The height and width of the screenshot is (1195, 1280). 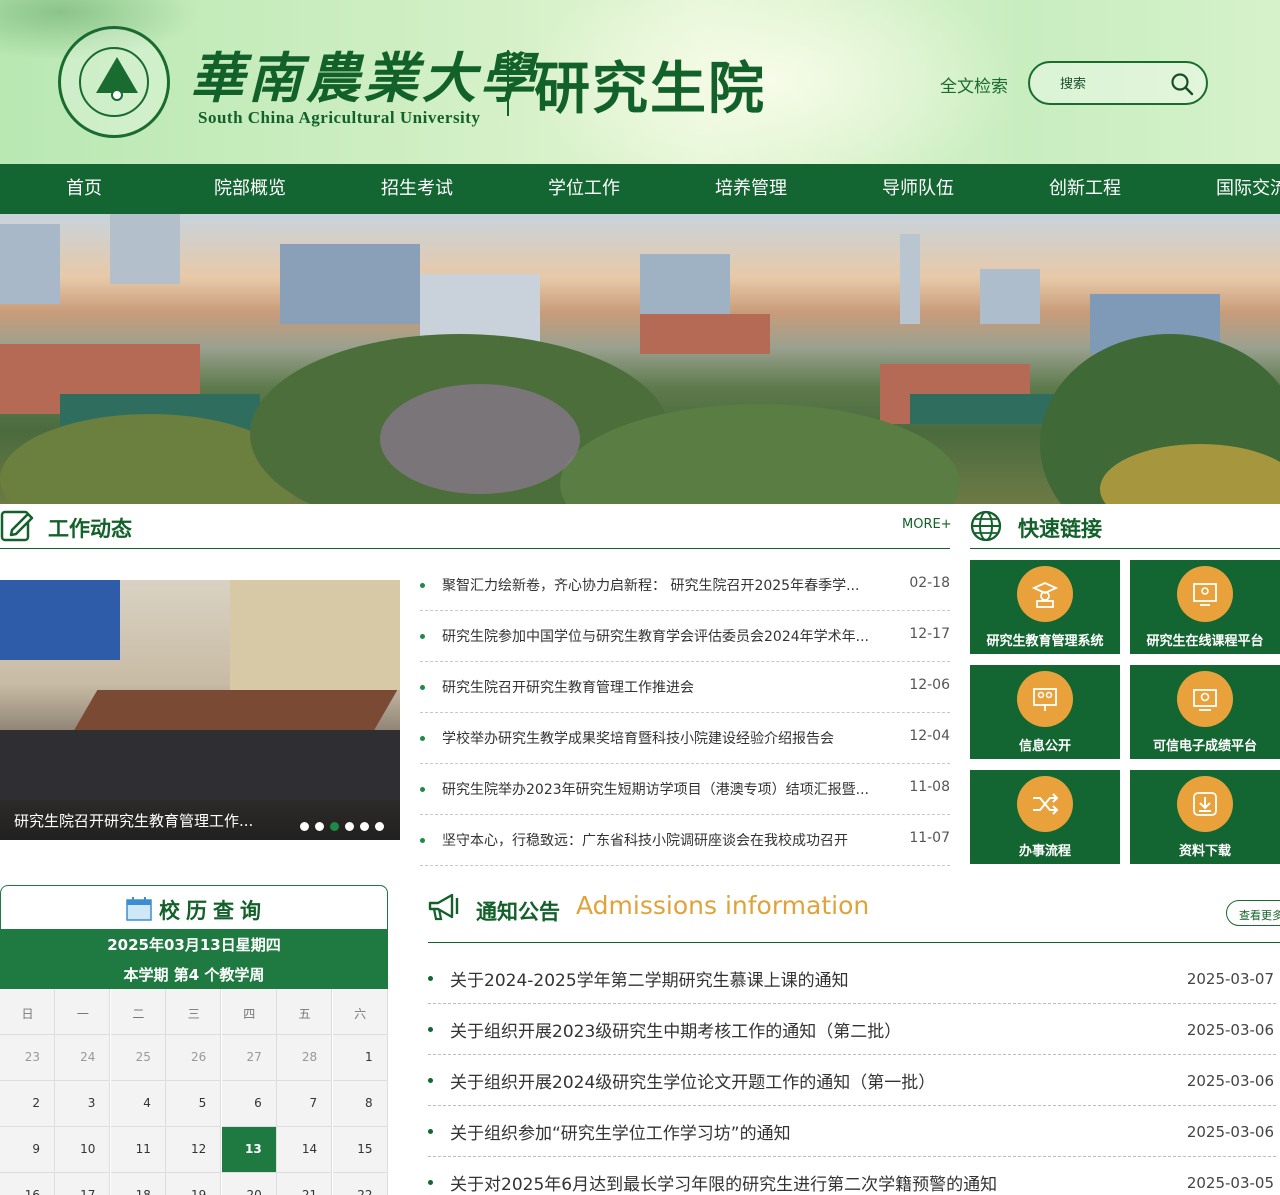 I want to click on quick-link-label: 办事流程, so click(x=1045, y=849).